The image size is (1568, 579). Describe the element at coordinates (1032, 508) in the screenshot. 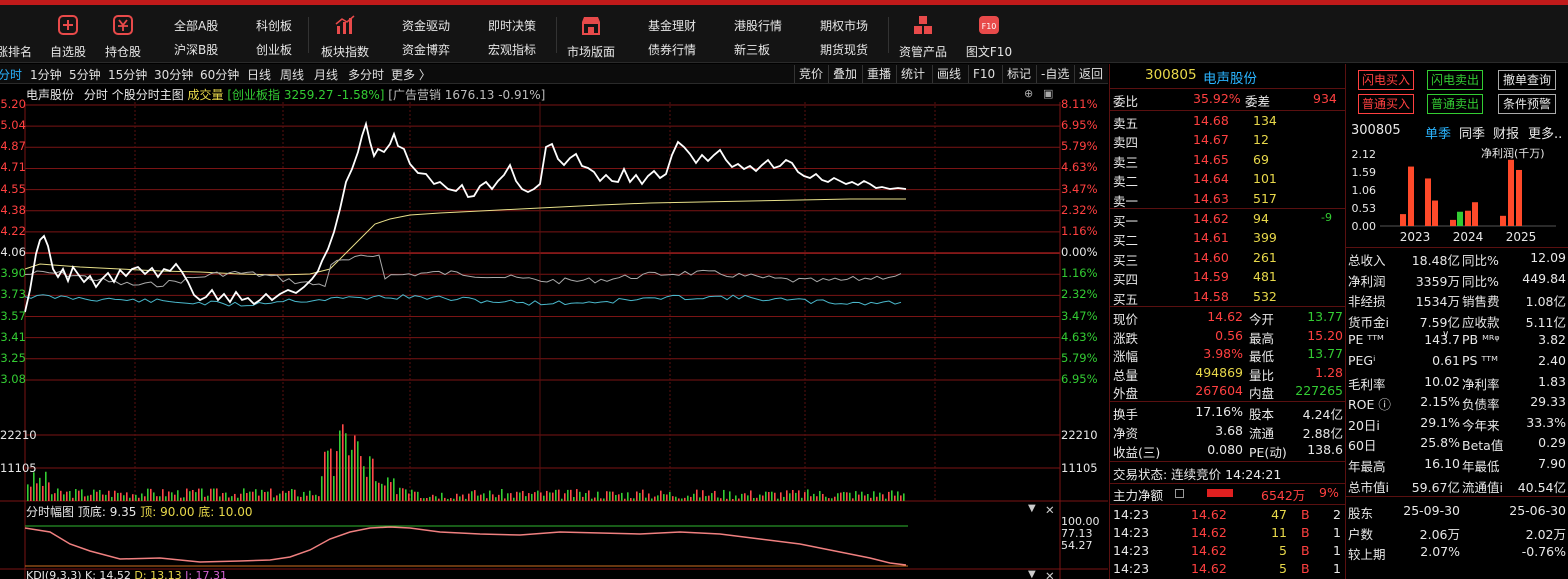

I see `sub-dropdown-icon: ▼` at that location.